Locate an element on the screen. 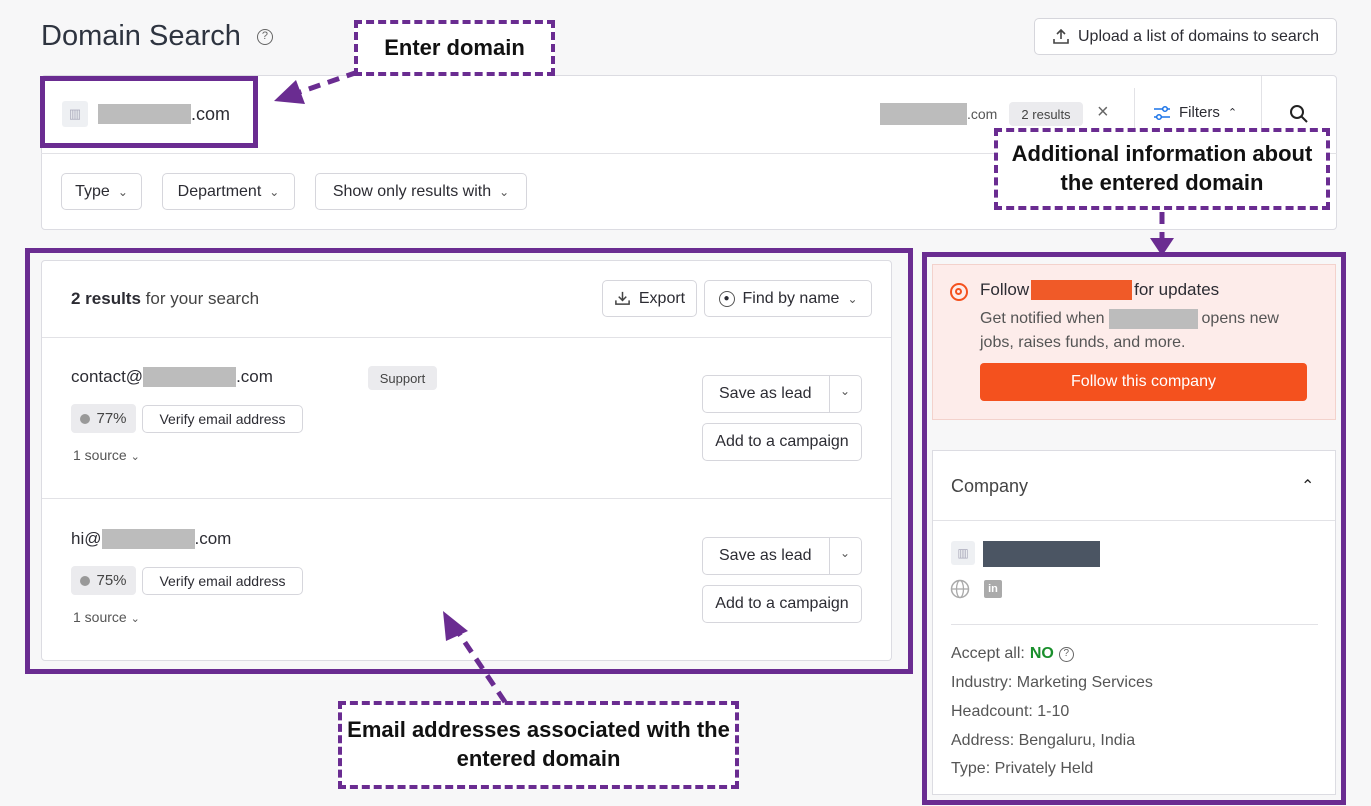  arrow-to-email-list is located at coordinates (481, 667).